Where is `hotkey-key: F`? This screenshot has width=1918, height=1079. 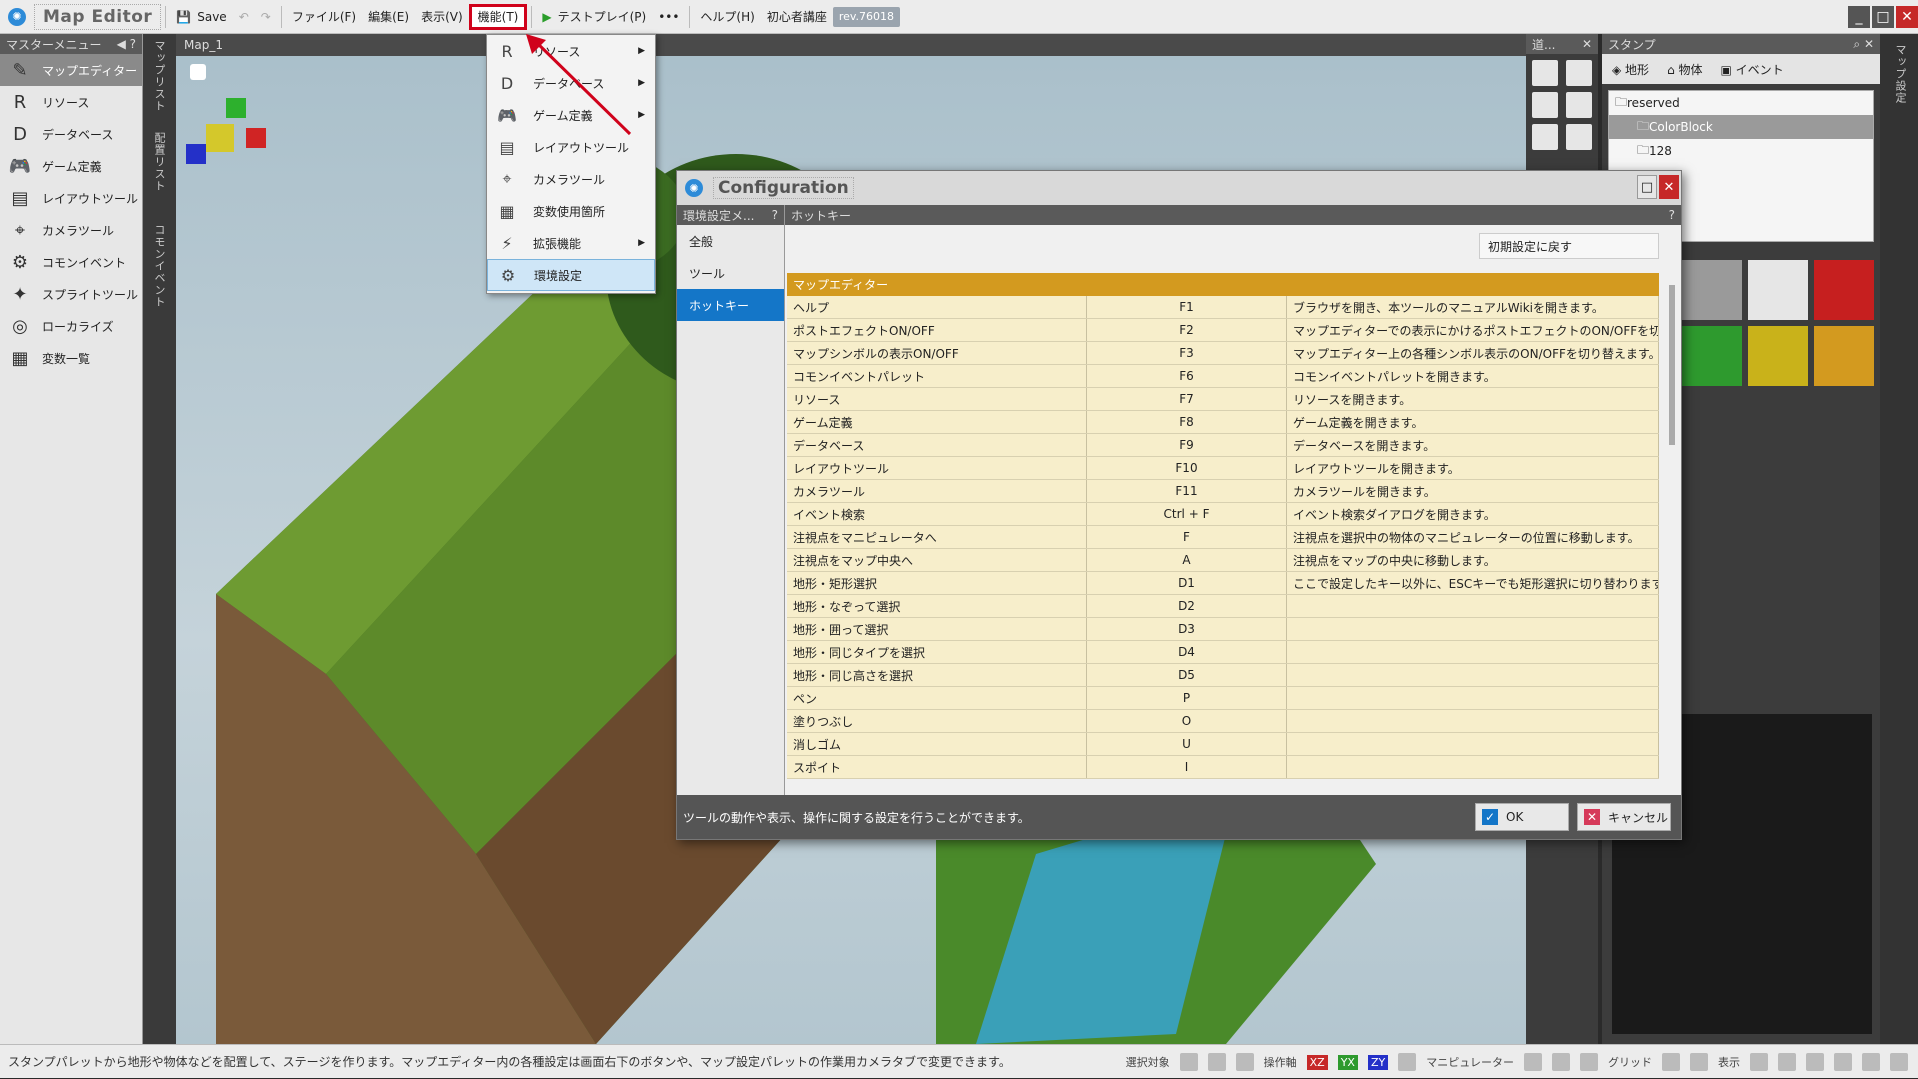
hotkey-key: F is located at coordinates (1187, 537).